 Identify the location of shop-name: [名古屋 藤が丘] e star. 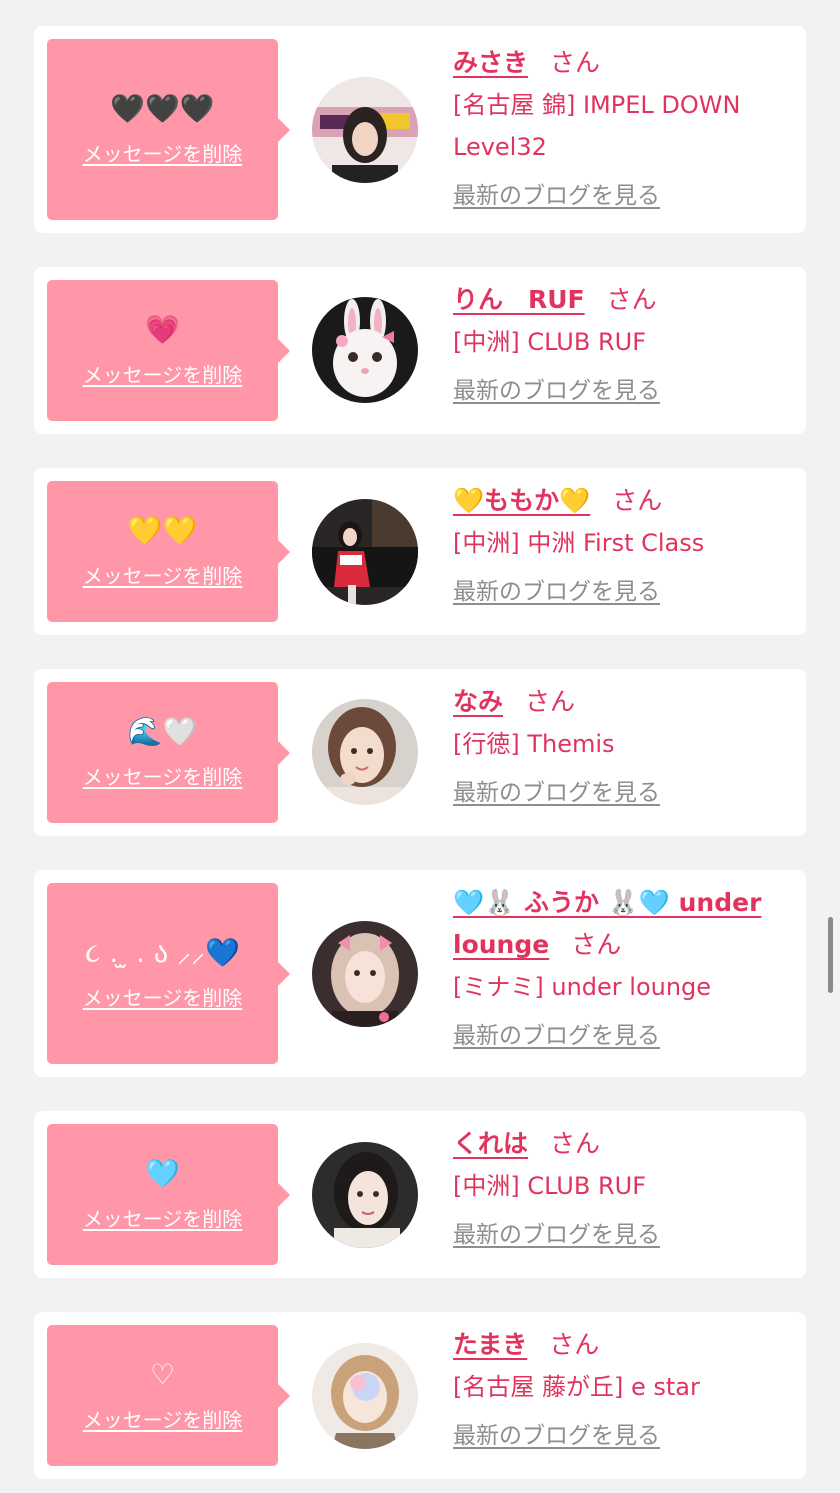
(576, 1387).